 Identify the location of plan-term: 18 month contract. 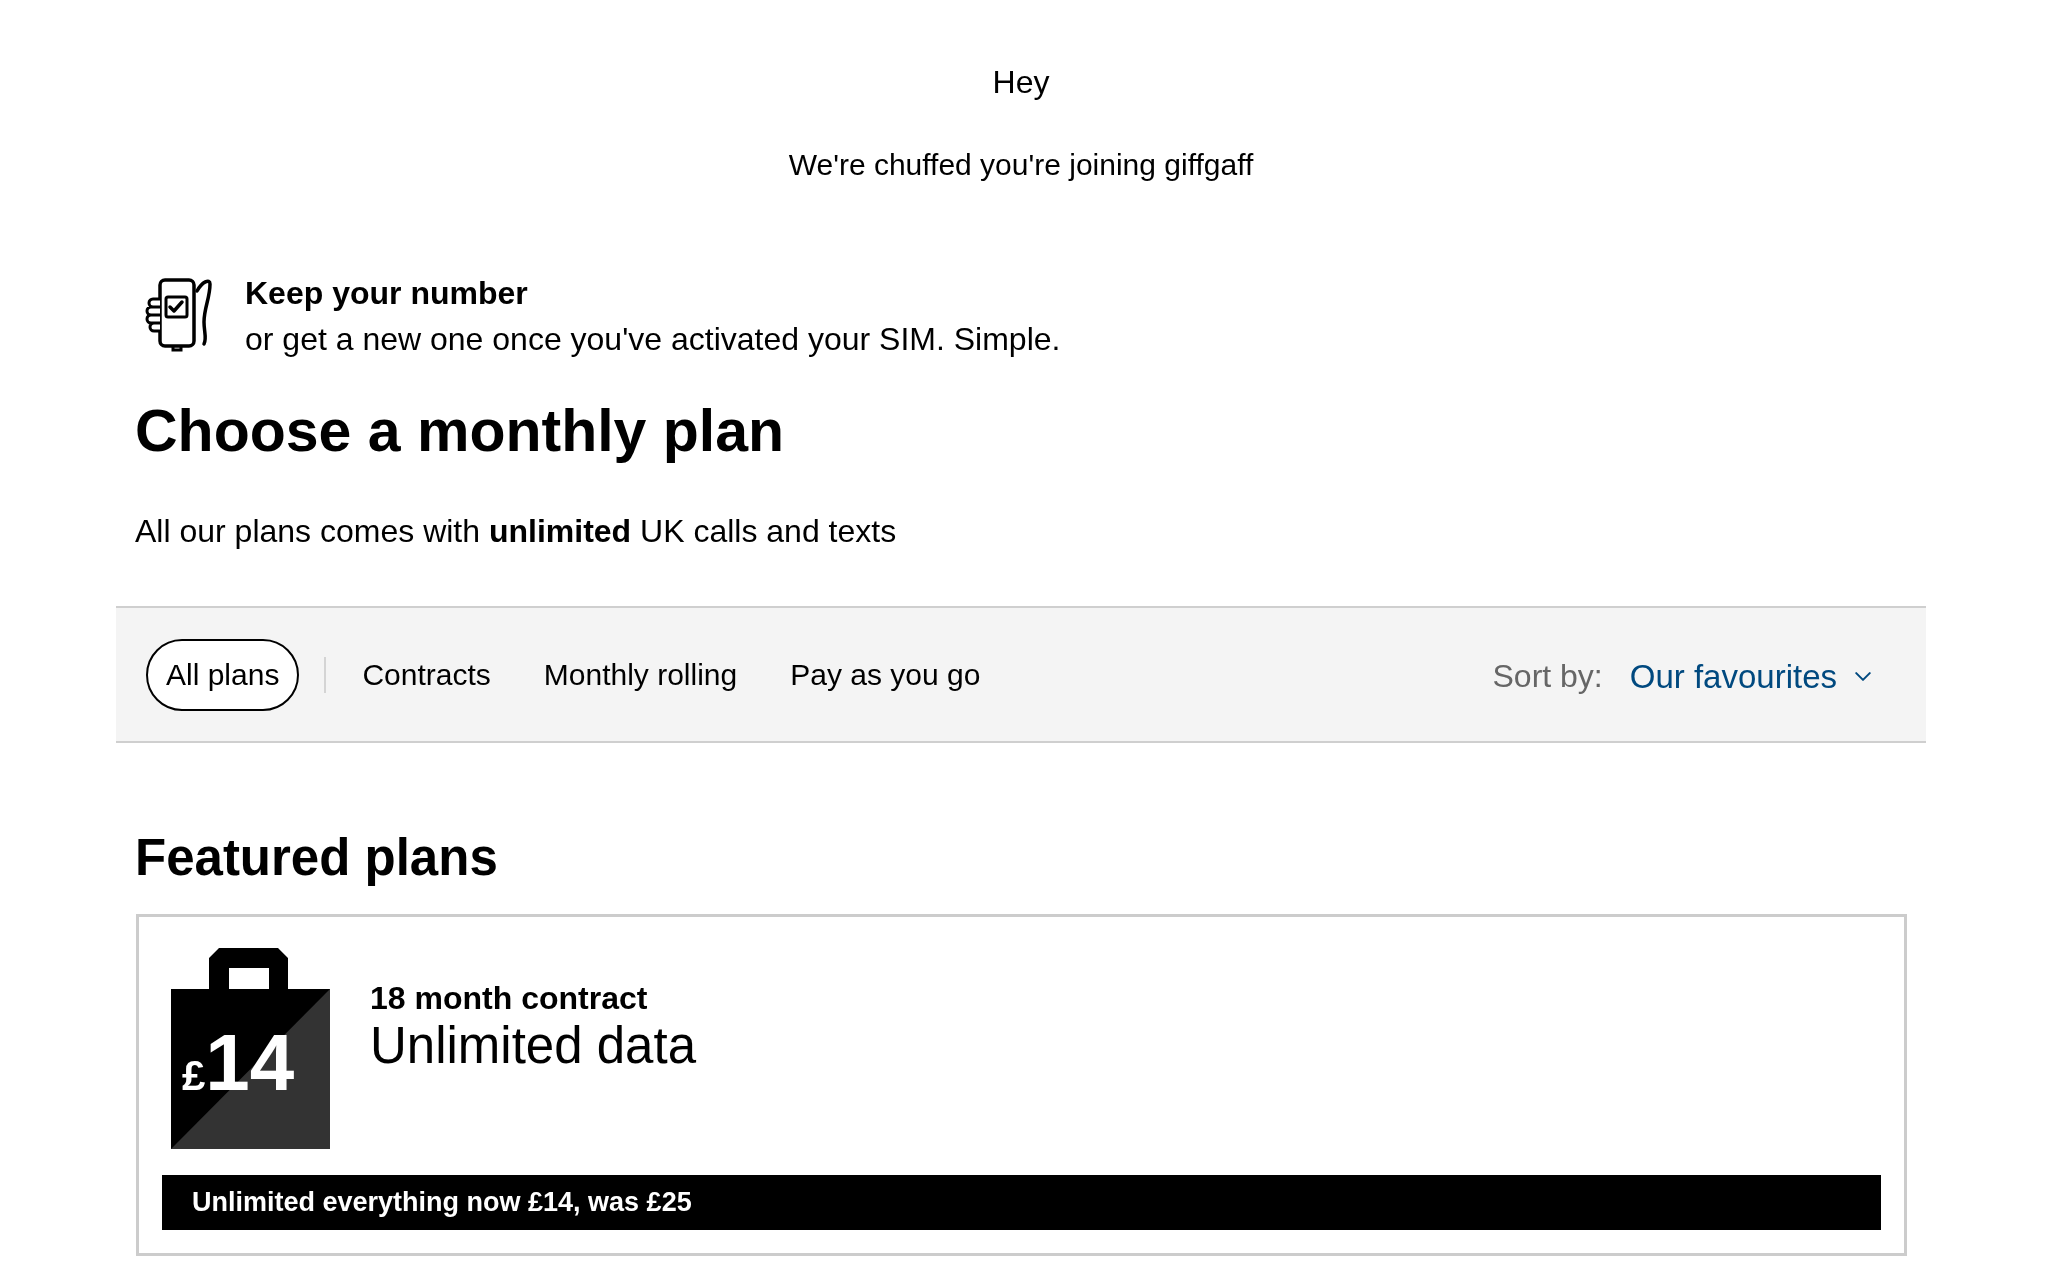
(509, 998).